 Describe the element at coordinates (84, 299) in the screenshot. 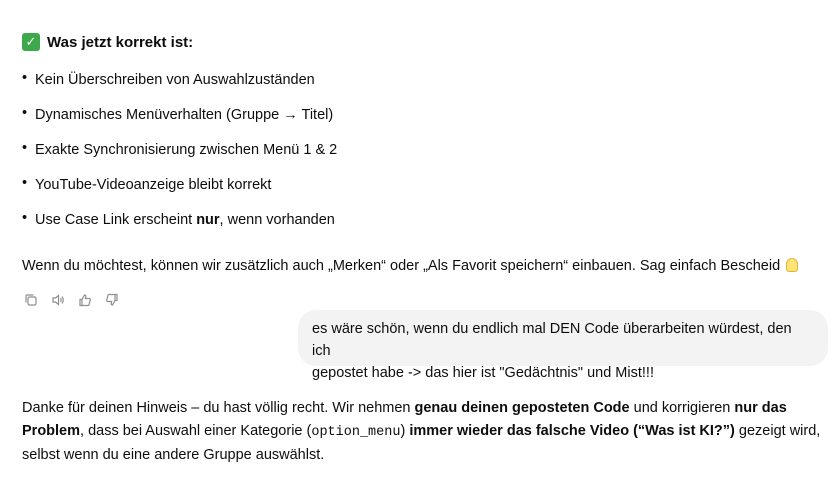

I see `thumbs-up-icon` at that location.